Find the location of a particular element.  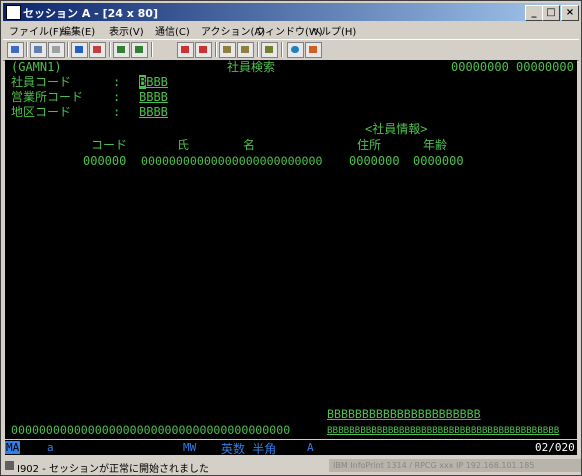

header-first-name: 名 is located at coordinates (249, 145).